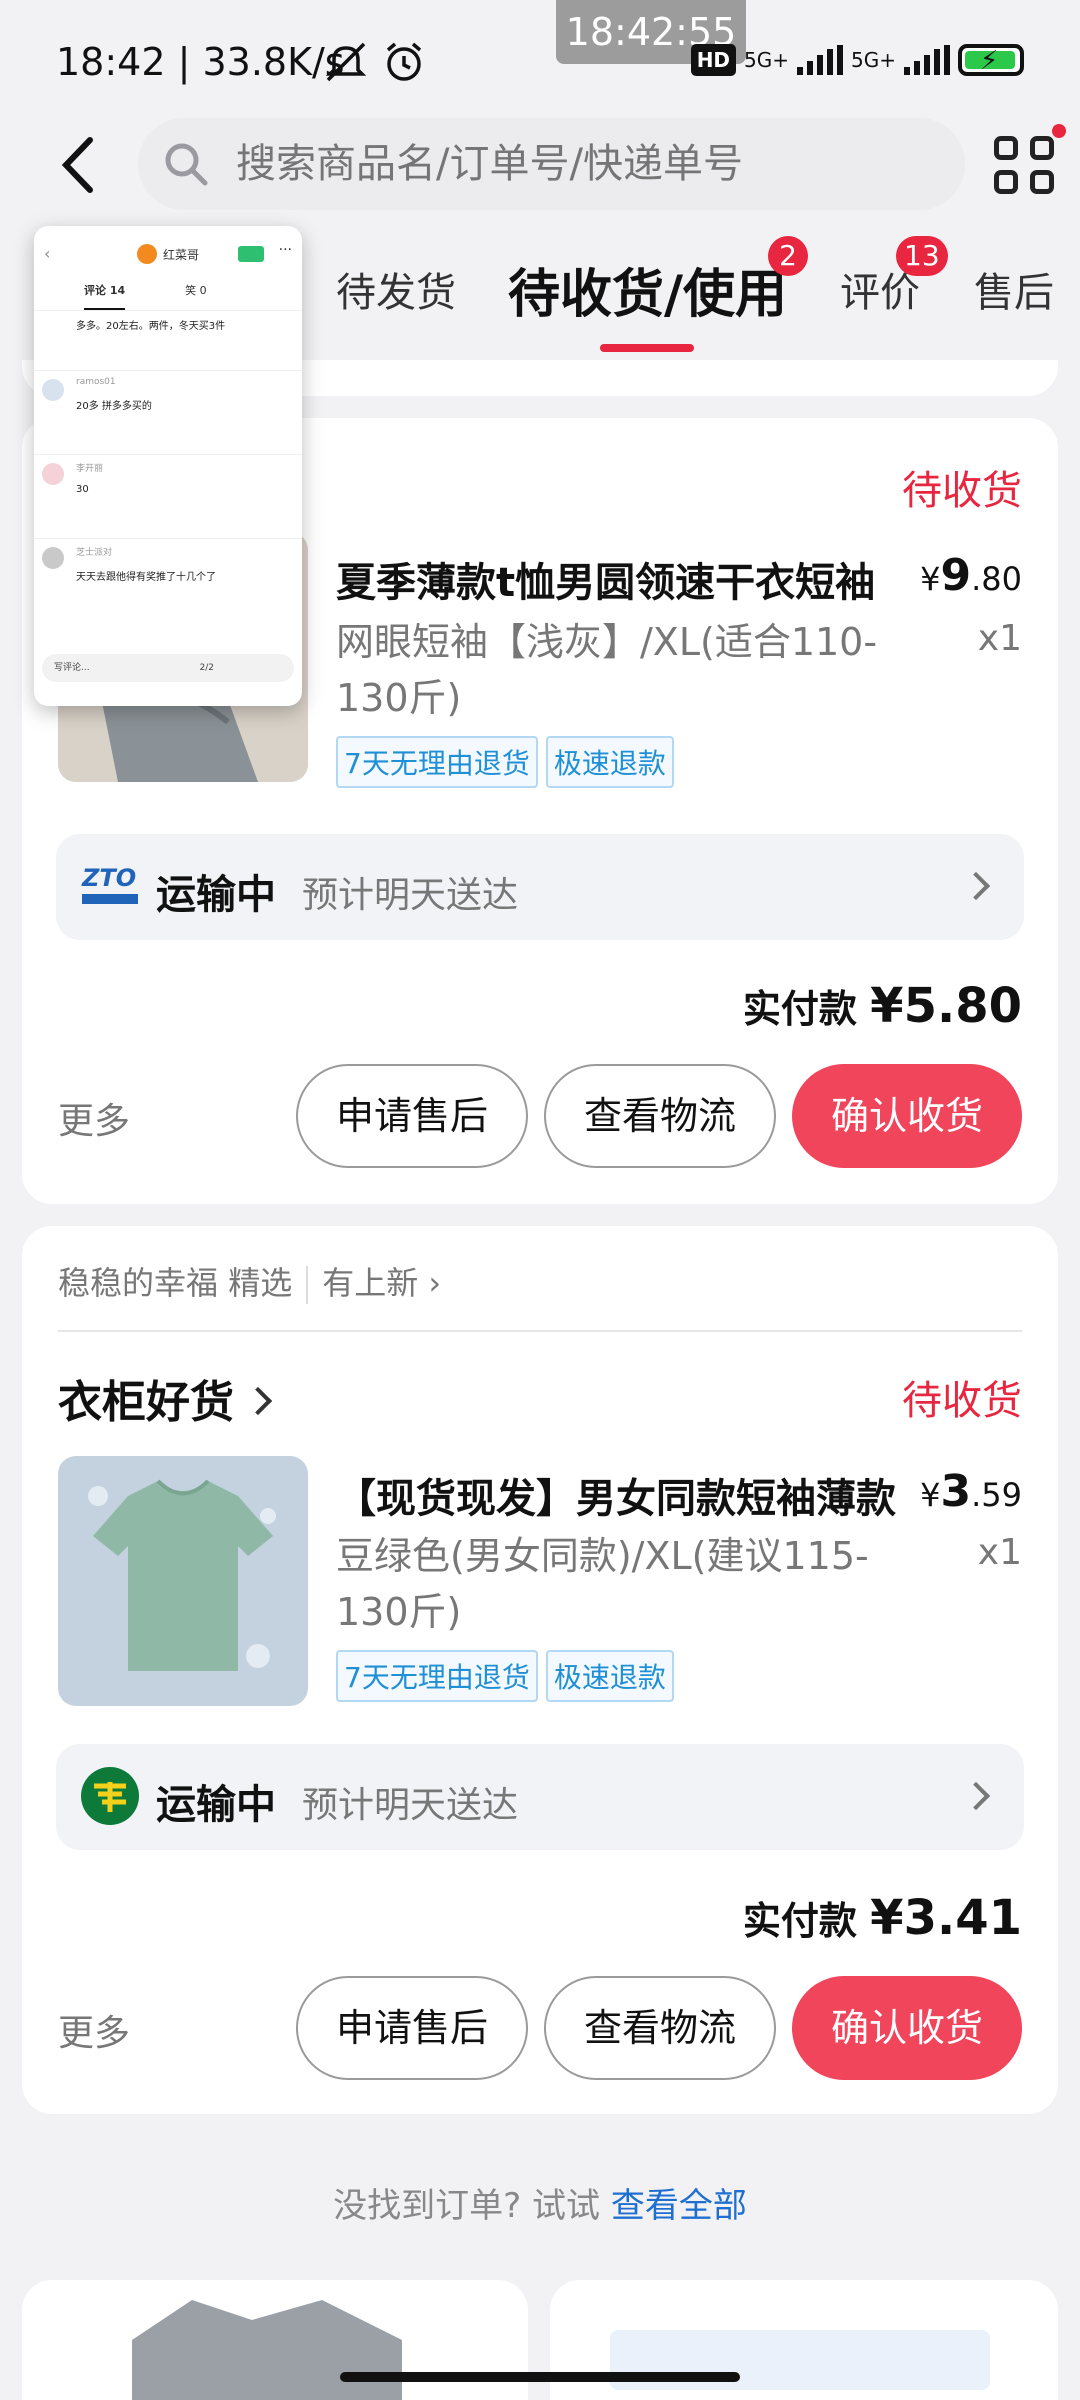 The height and width of the screenshot is (2400, 1080). What do you see at coordinates (200, 62) in the screenshot?
I see `status-time: 18:42 | 33.8K/s` at bounding box center [200, 62].